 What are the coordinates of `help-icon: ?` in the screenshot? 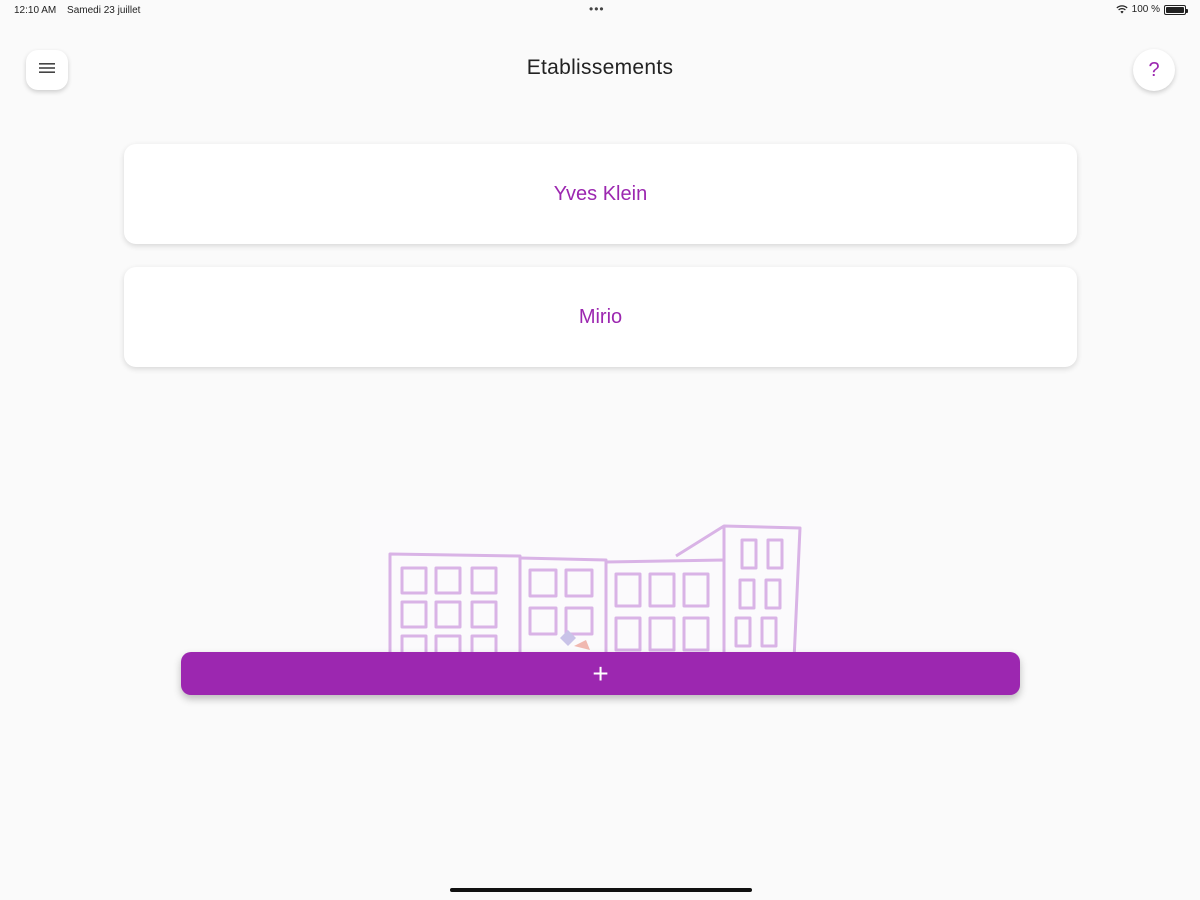 It's located at (1154, 69).